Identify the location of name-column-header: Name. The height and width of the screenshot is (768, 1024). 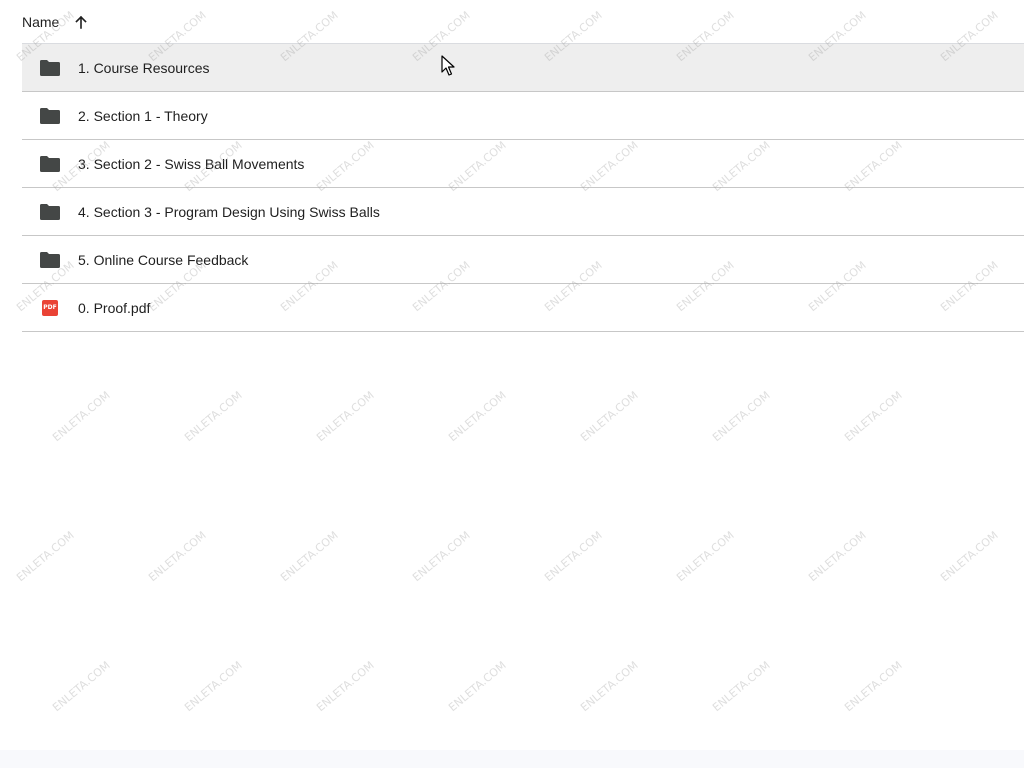
(55, 22).